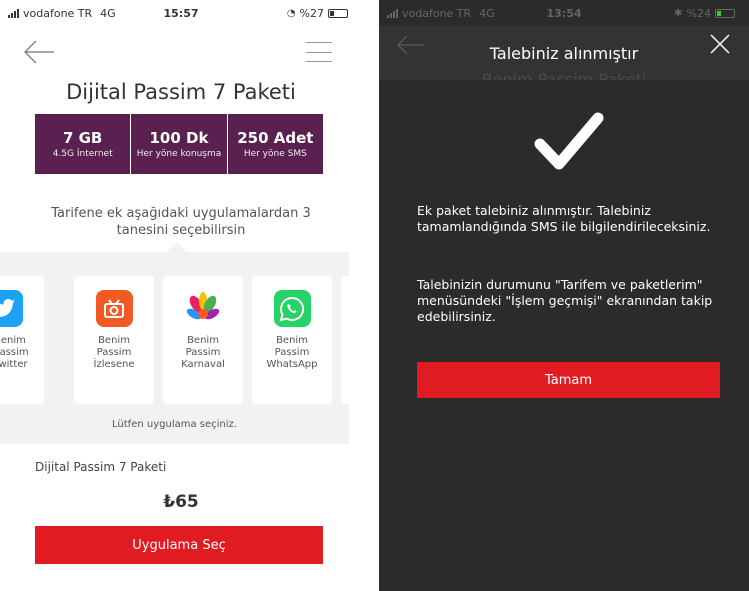 This screenshot has height=591, width=749. I want to click on back-arrow-icon, so click(39, 52).